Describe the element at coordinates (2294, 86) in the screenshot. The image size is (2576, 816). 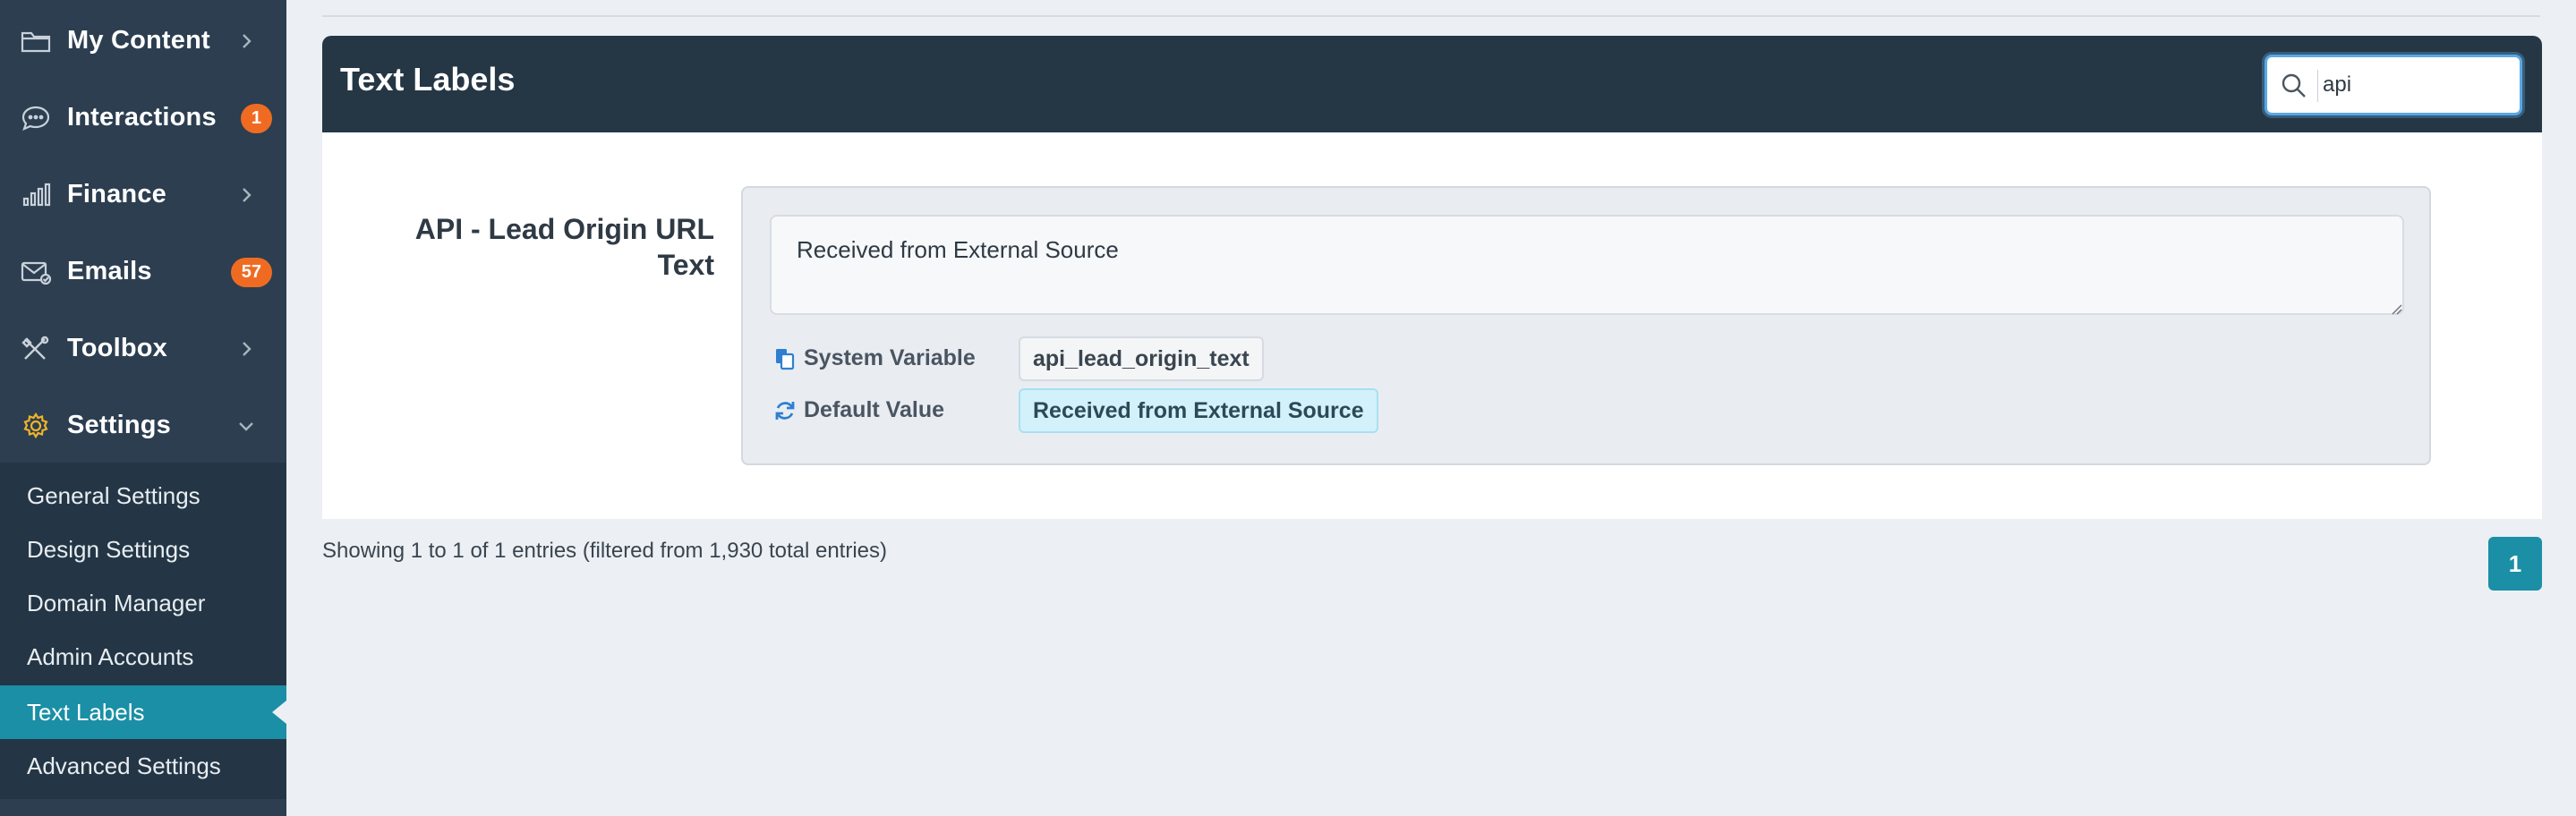
I see `search-icon` at that location.